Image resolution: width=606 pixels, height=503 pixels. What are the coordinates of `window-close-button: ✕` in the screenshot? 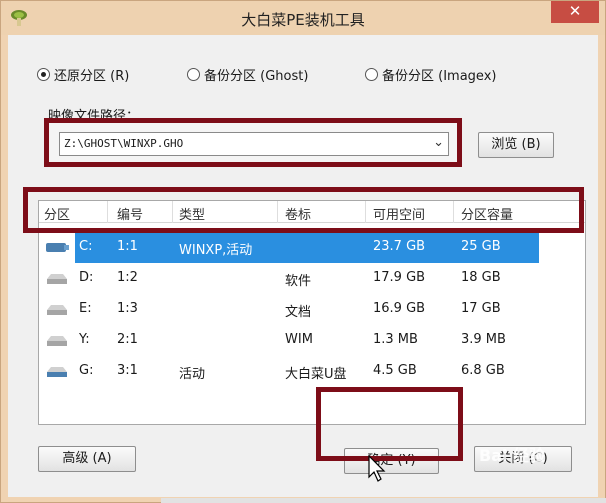 It's located at (575, 12).